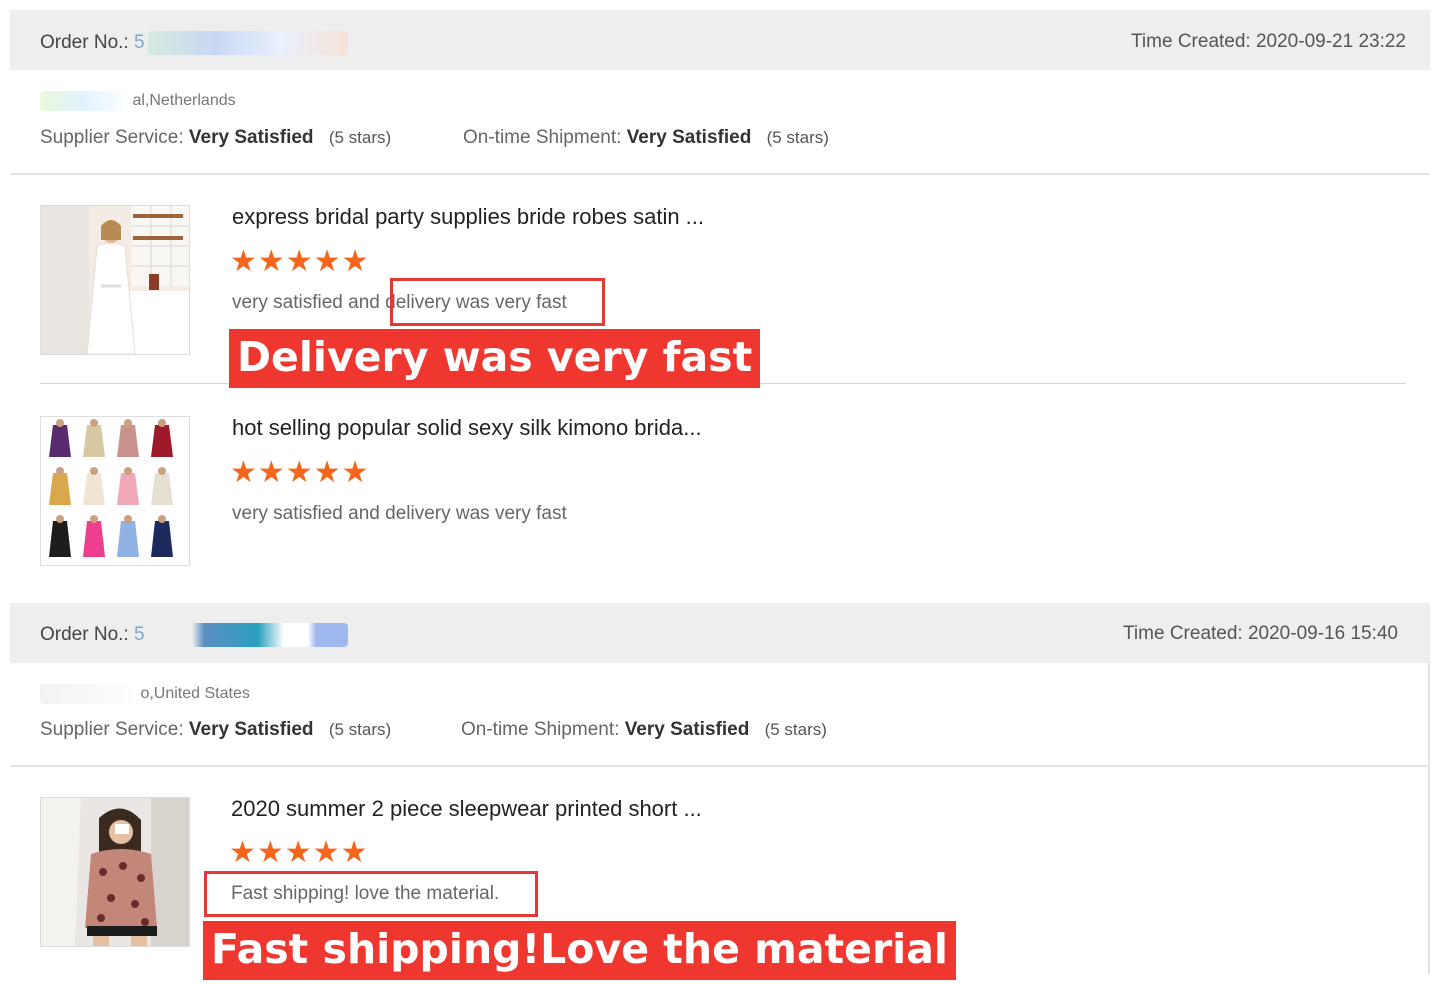 This screenshot has width=1440, height=984. I want to click on buyer-location: o,United States, so click(195, 694).